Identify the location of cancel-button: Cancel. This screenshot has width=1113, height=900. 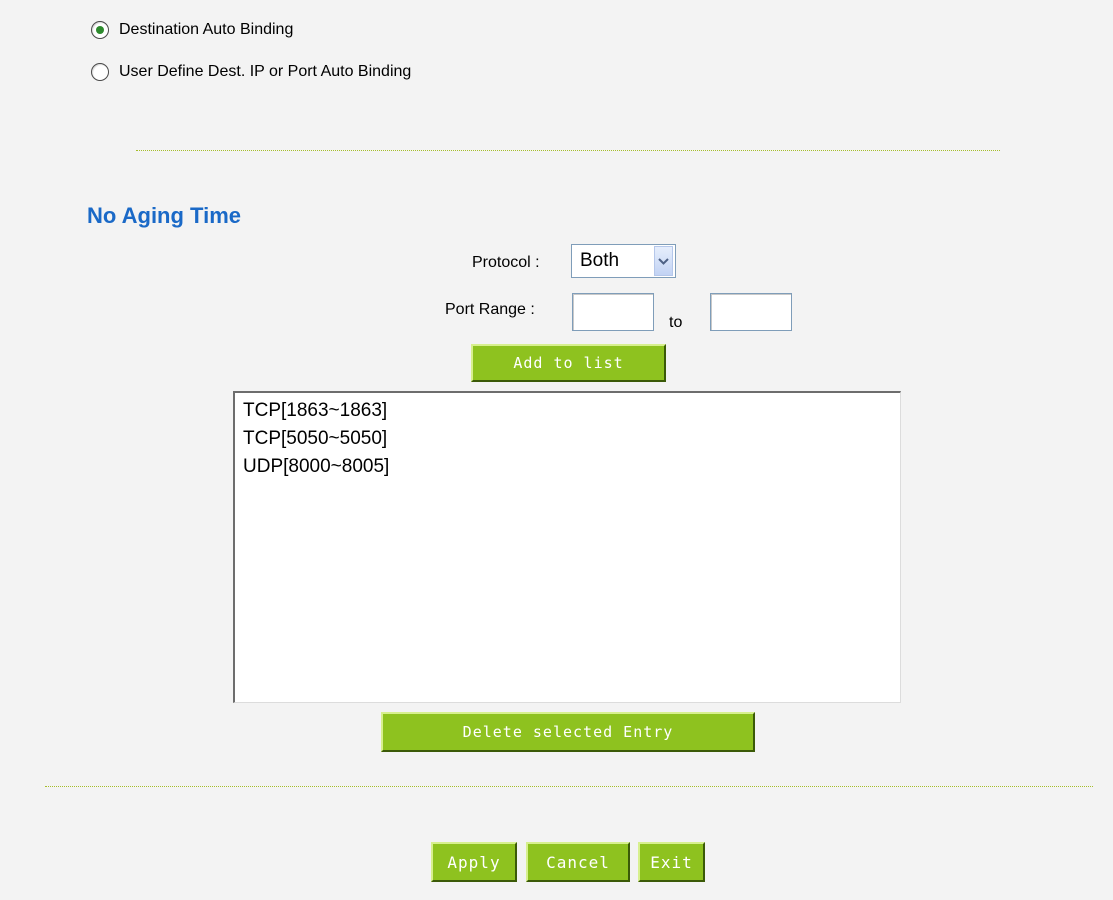
(578, 862).